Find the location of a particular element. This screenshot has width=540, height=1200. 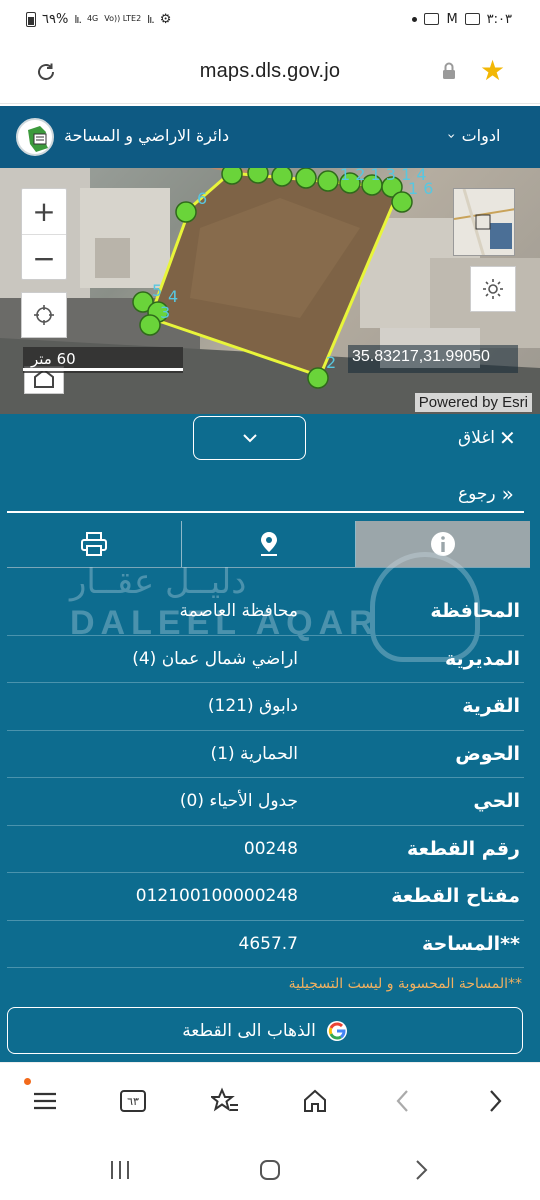

detail-value: الحمارية (1) is located at coordinates (254, 753).